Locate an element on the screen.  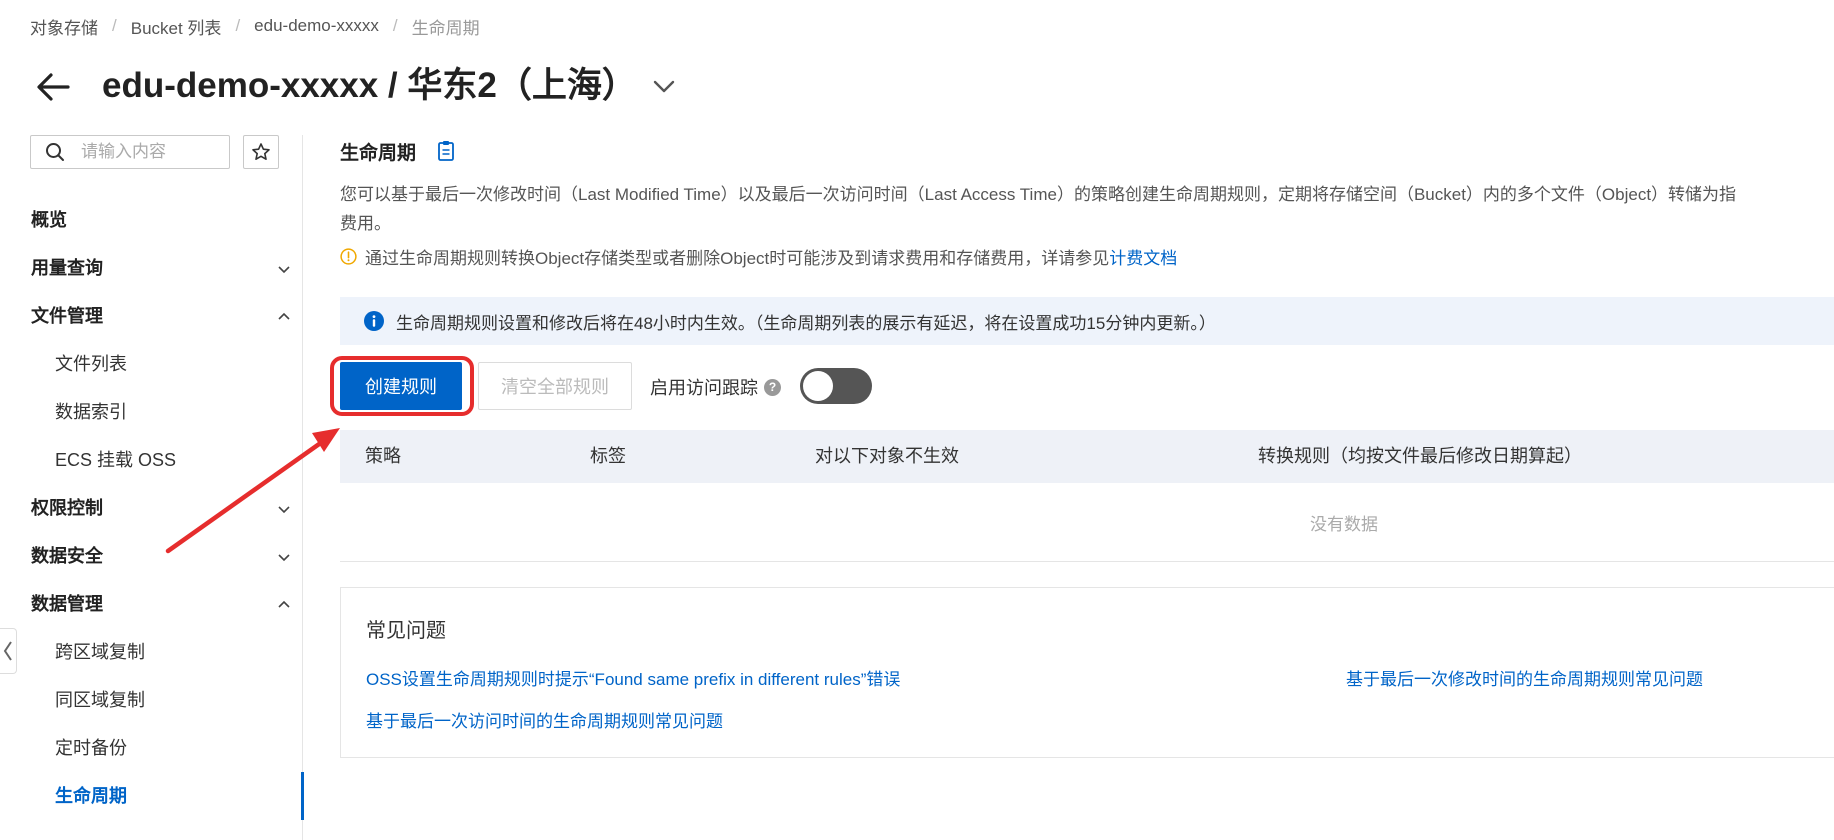
sidebar-item-data-management: 数据管理 is located at coordinates (161, 604).